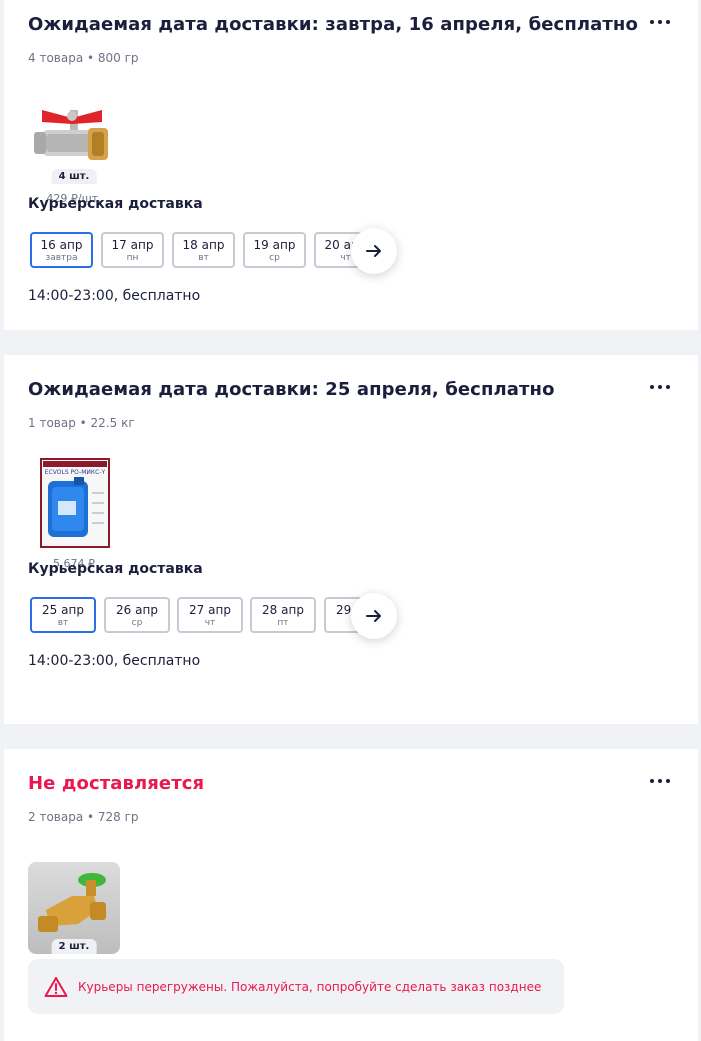 The height and width of the screenshot is (1041, 701). I want to click on date-option: 19 апр ср, so click(274, 250).